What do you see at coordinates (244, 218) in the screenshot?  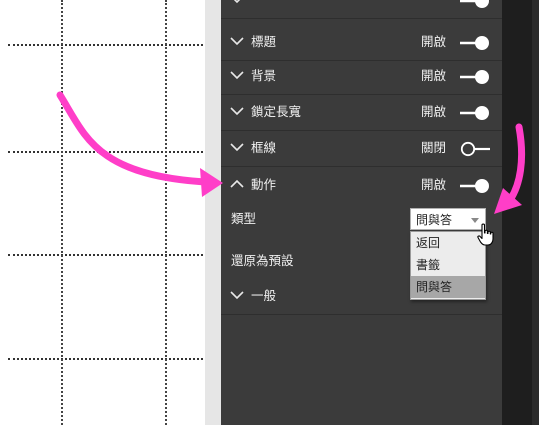 I see `type-label: 類型` at bounding box center [244, 218].